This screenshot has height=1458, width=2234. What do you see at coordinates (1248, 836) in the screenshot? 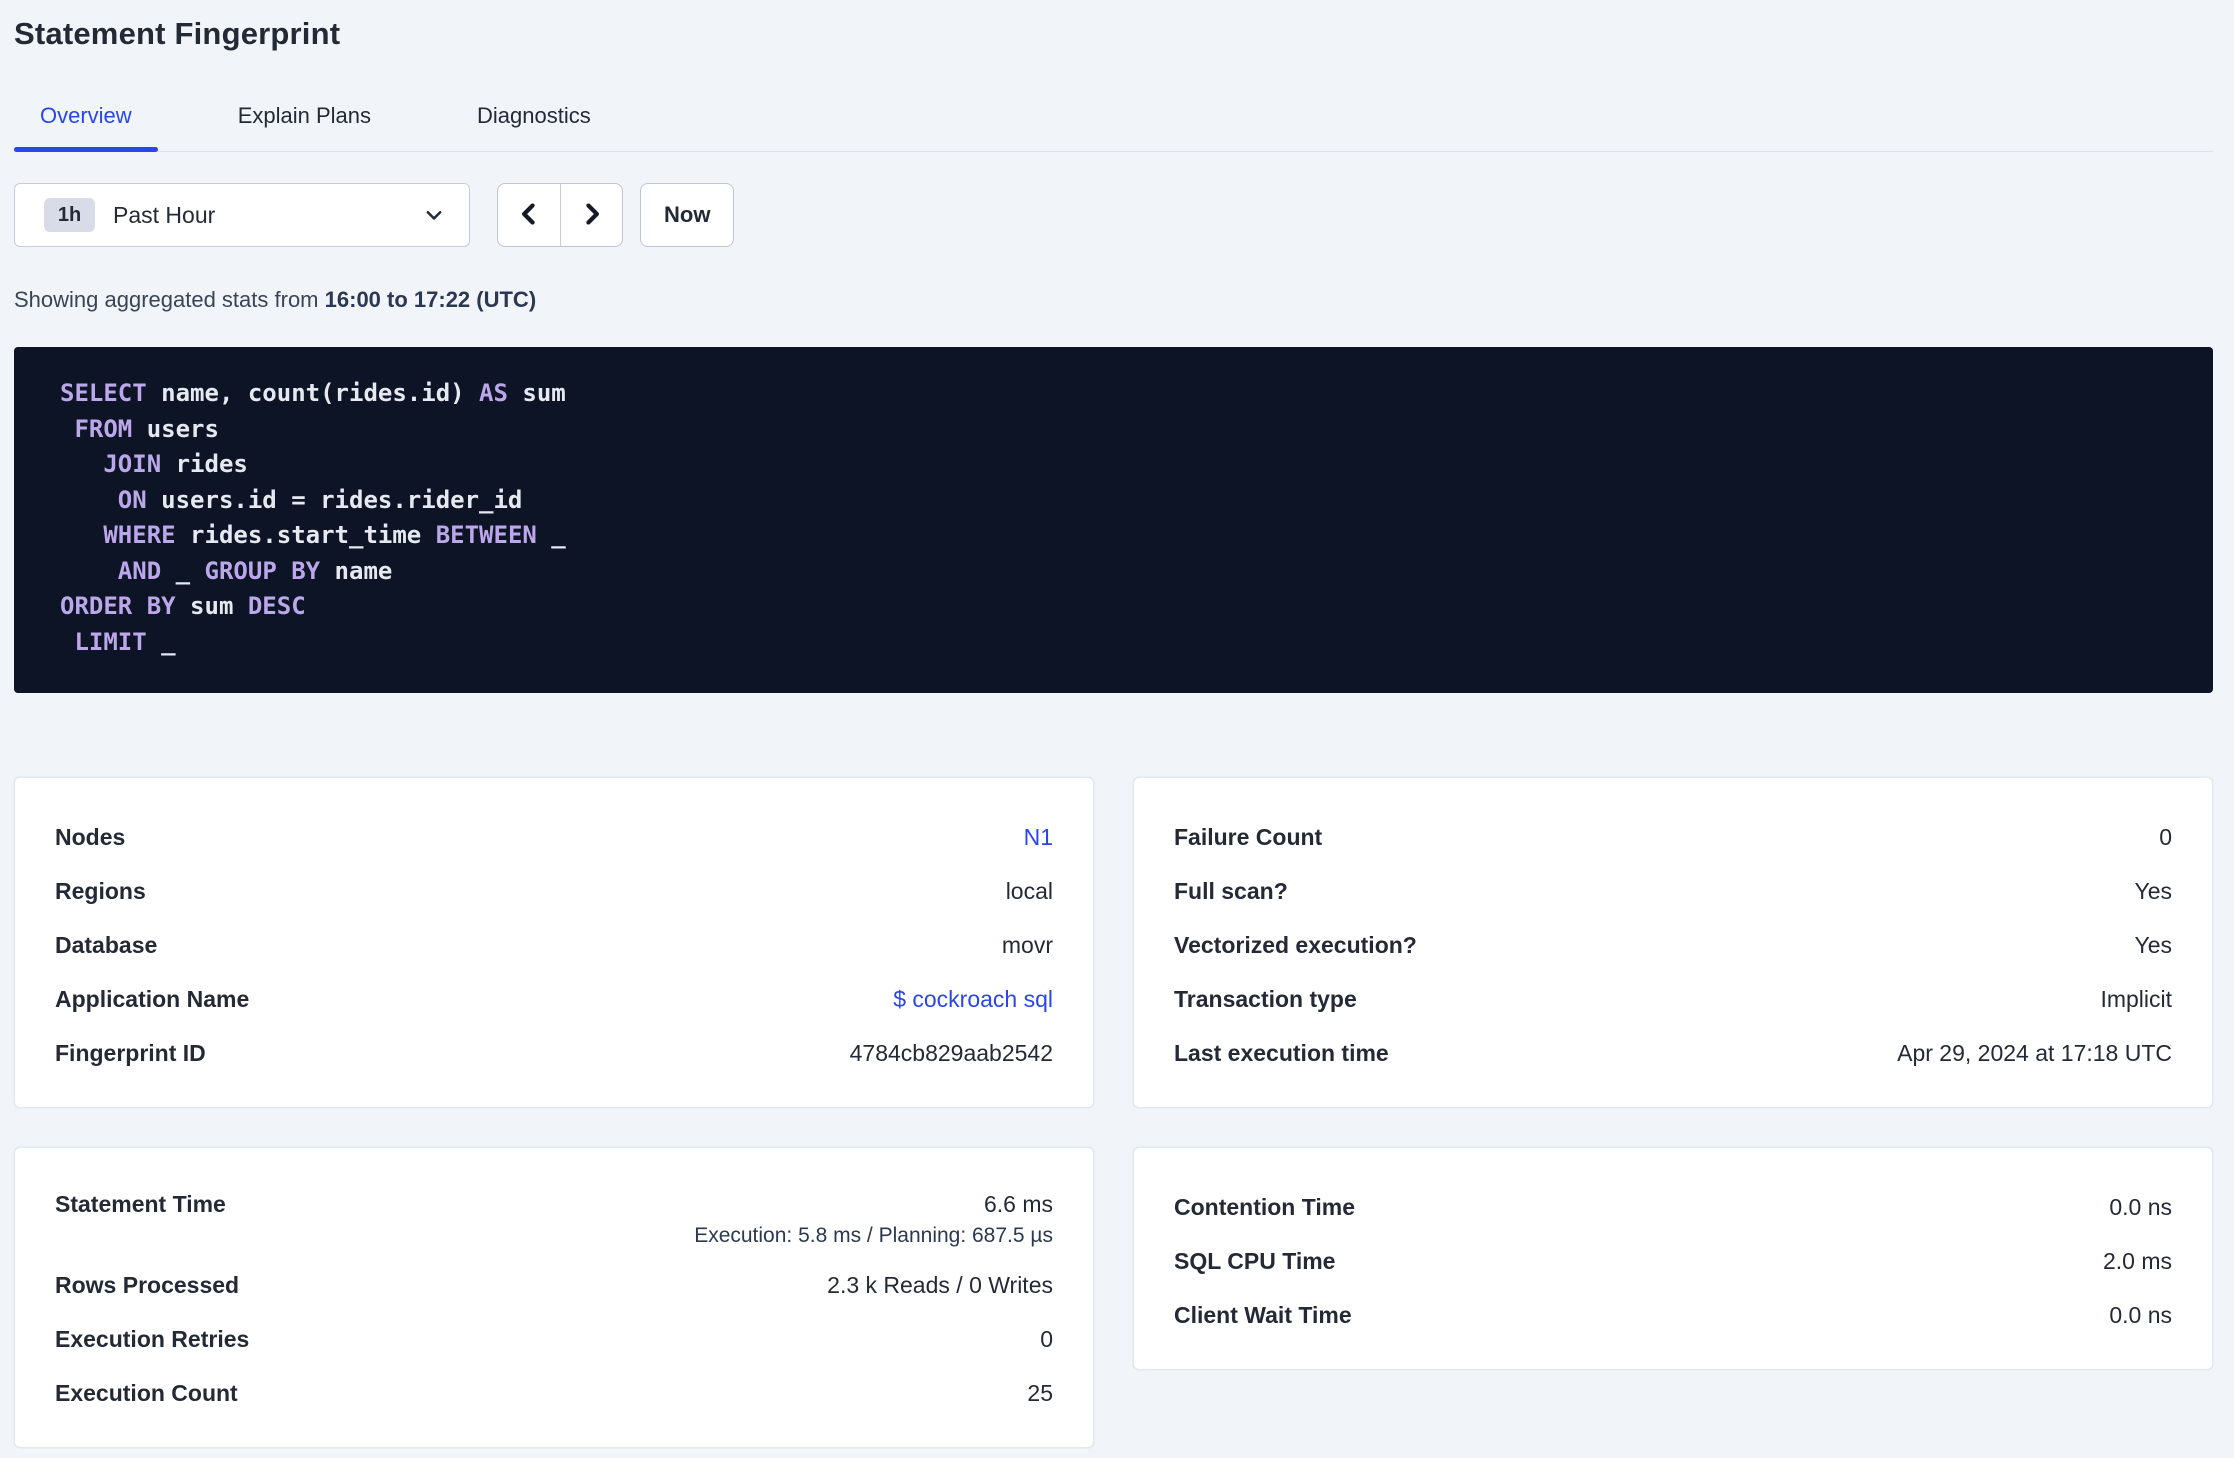
I see `stat-label: Failure Count` at bounding box center [1248, 836].